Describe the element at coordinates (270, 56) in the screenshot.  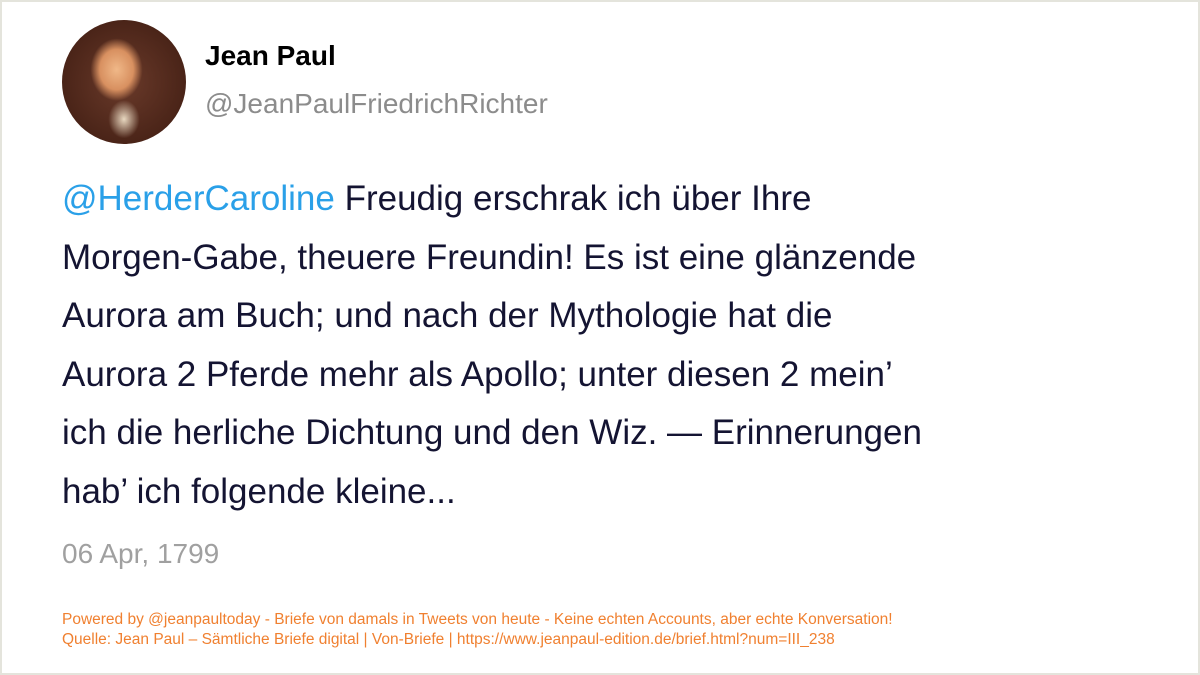
I see `author-name: Jean Paul` at that location.